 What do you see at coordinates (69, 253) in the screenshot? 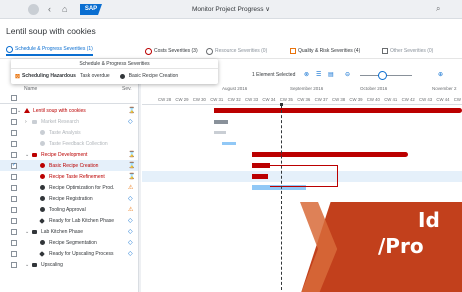
I see `tree-row: Ready for Upscaling Process ◇` at bounding box center [69, 253].